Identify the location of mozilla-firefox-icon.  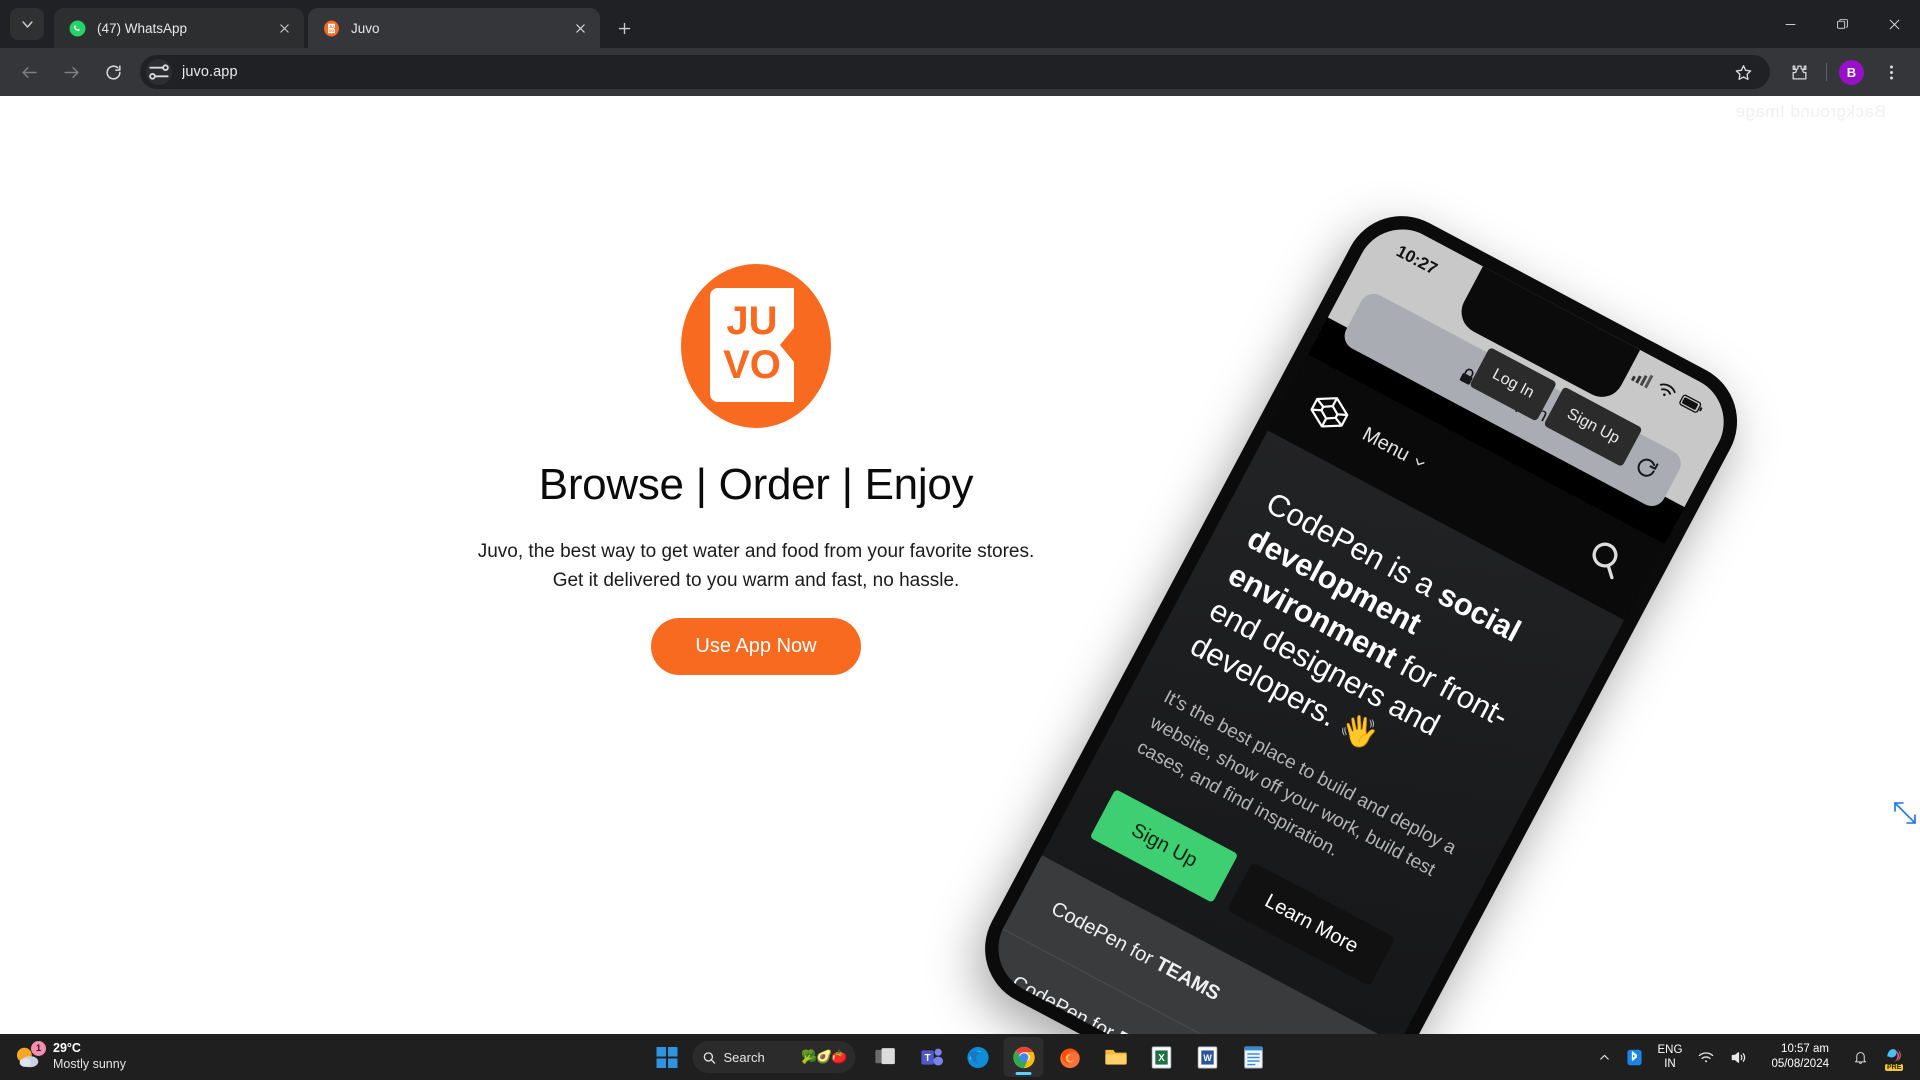
(1070, 1057).